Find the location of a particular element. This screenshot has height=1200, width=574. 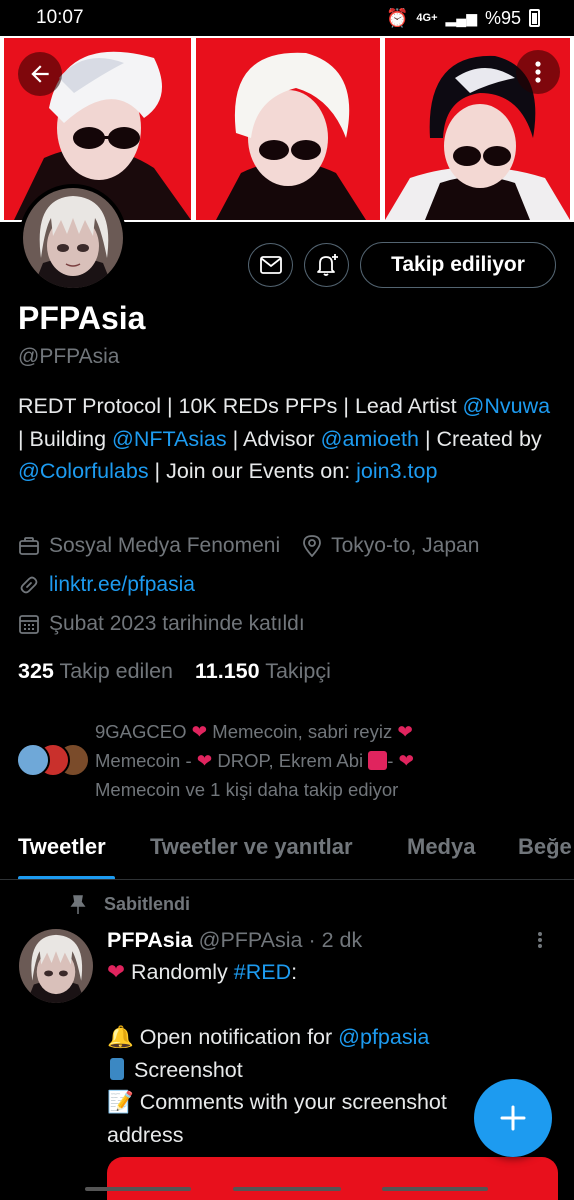

known-text-part: 9GAGCEO is located at coordinates (143, 731).